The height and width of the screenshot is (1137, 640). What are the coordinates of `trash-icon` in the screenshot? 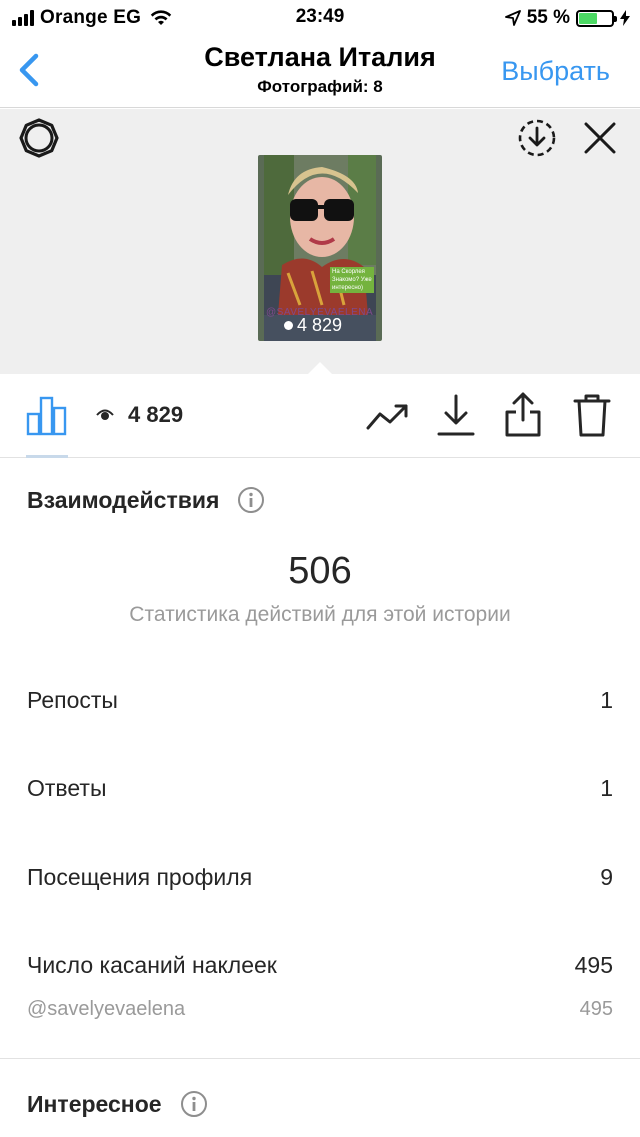 It's located at (592, 415).